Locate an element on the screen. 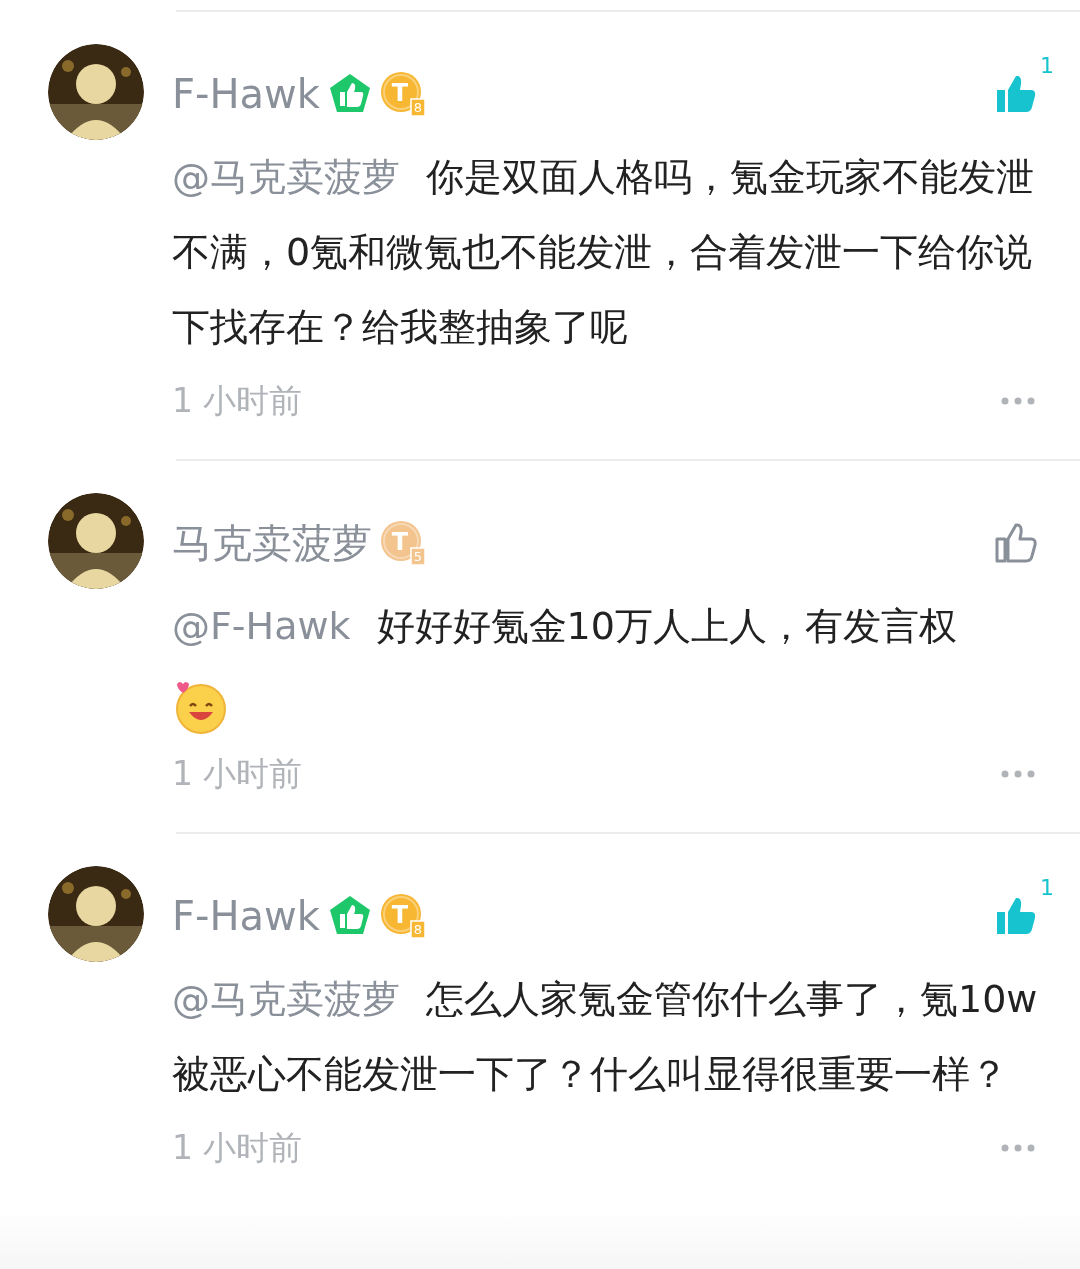  mention-link: @F-Hawk is located at coordinates (261, 626).